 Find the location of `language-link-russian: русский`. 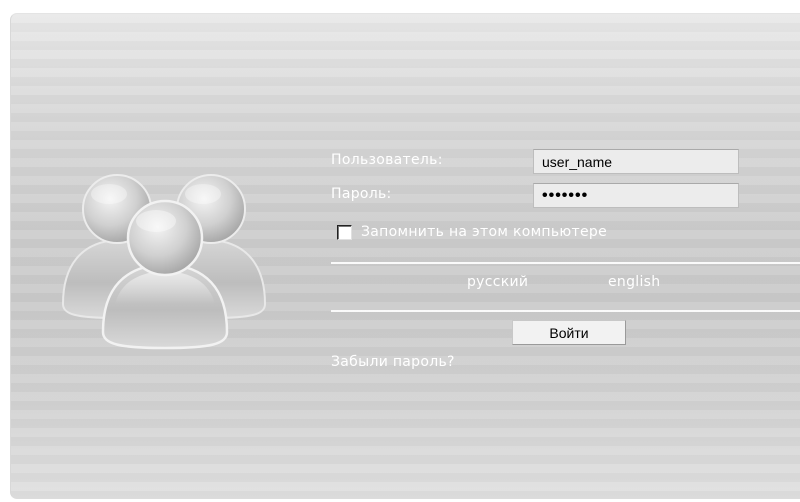

language-link-russian: русский is located at coordinates (497, 282).